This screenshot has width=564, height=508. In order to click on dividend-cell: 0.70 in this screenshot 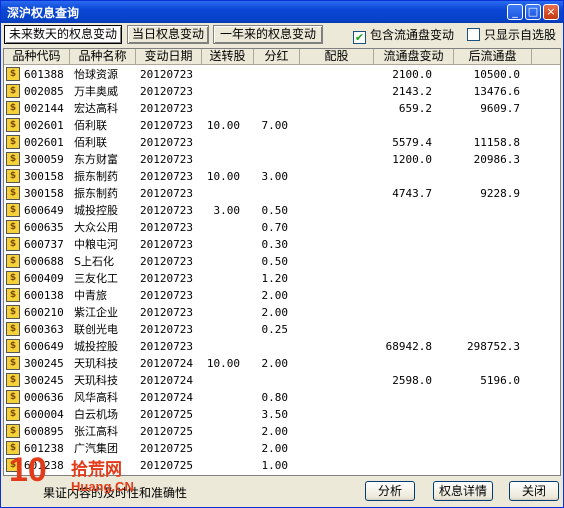, I will do `click(275, 227)`.